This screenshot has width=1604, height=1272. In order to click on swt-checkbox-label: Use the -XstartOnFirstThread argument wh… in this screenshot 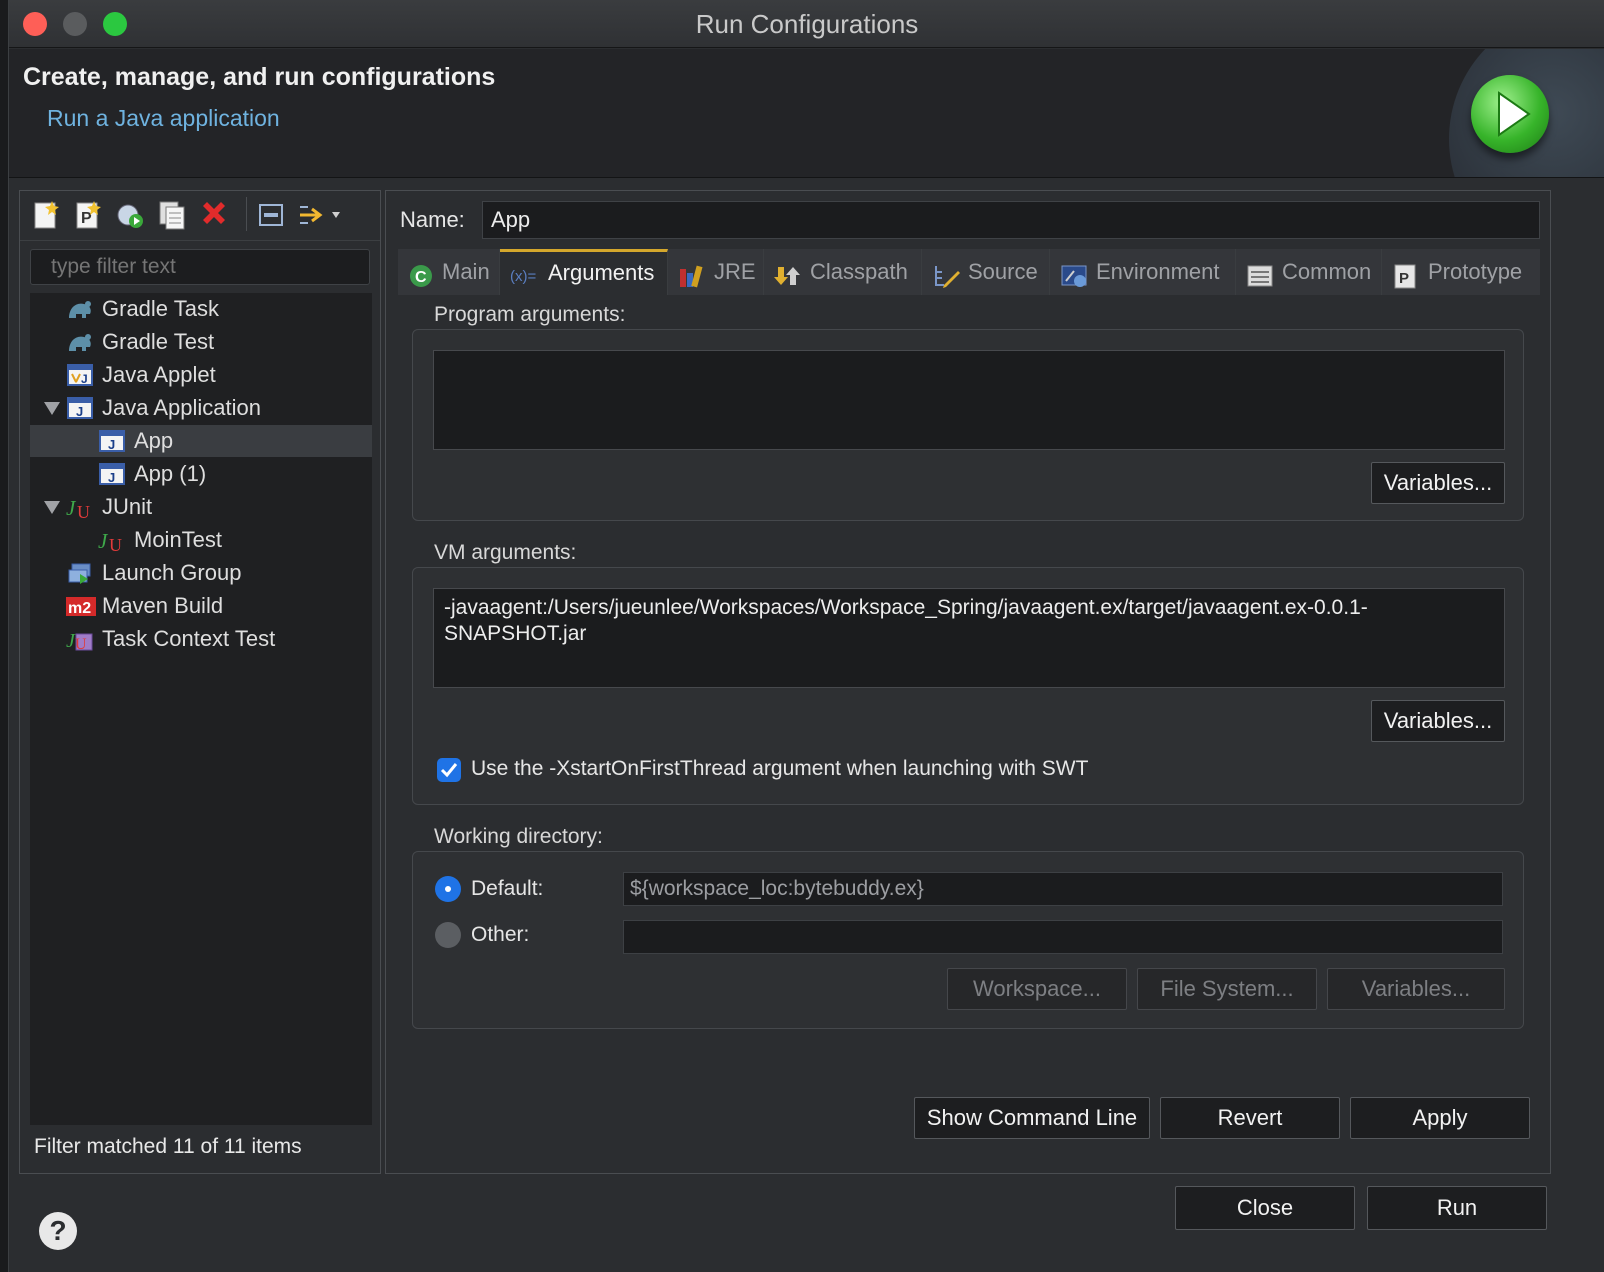, I will do `click(779, 769)`.